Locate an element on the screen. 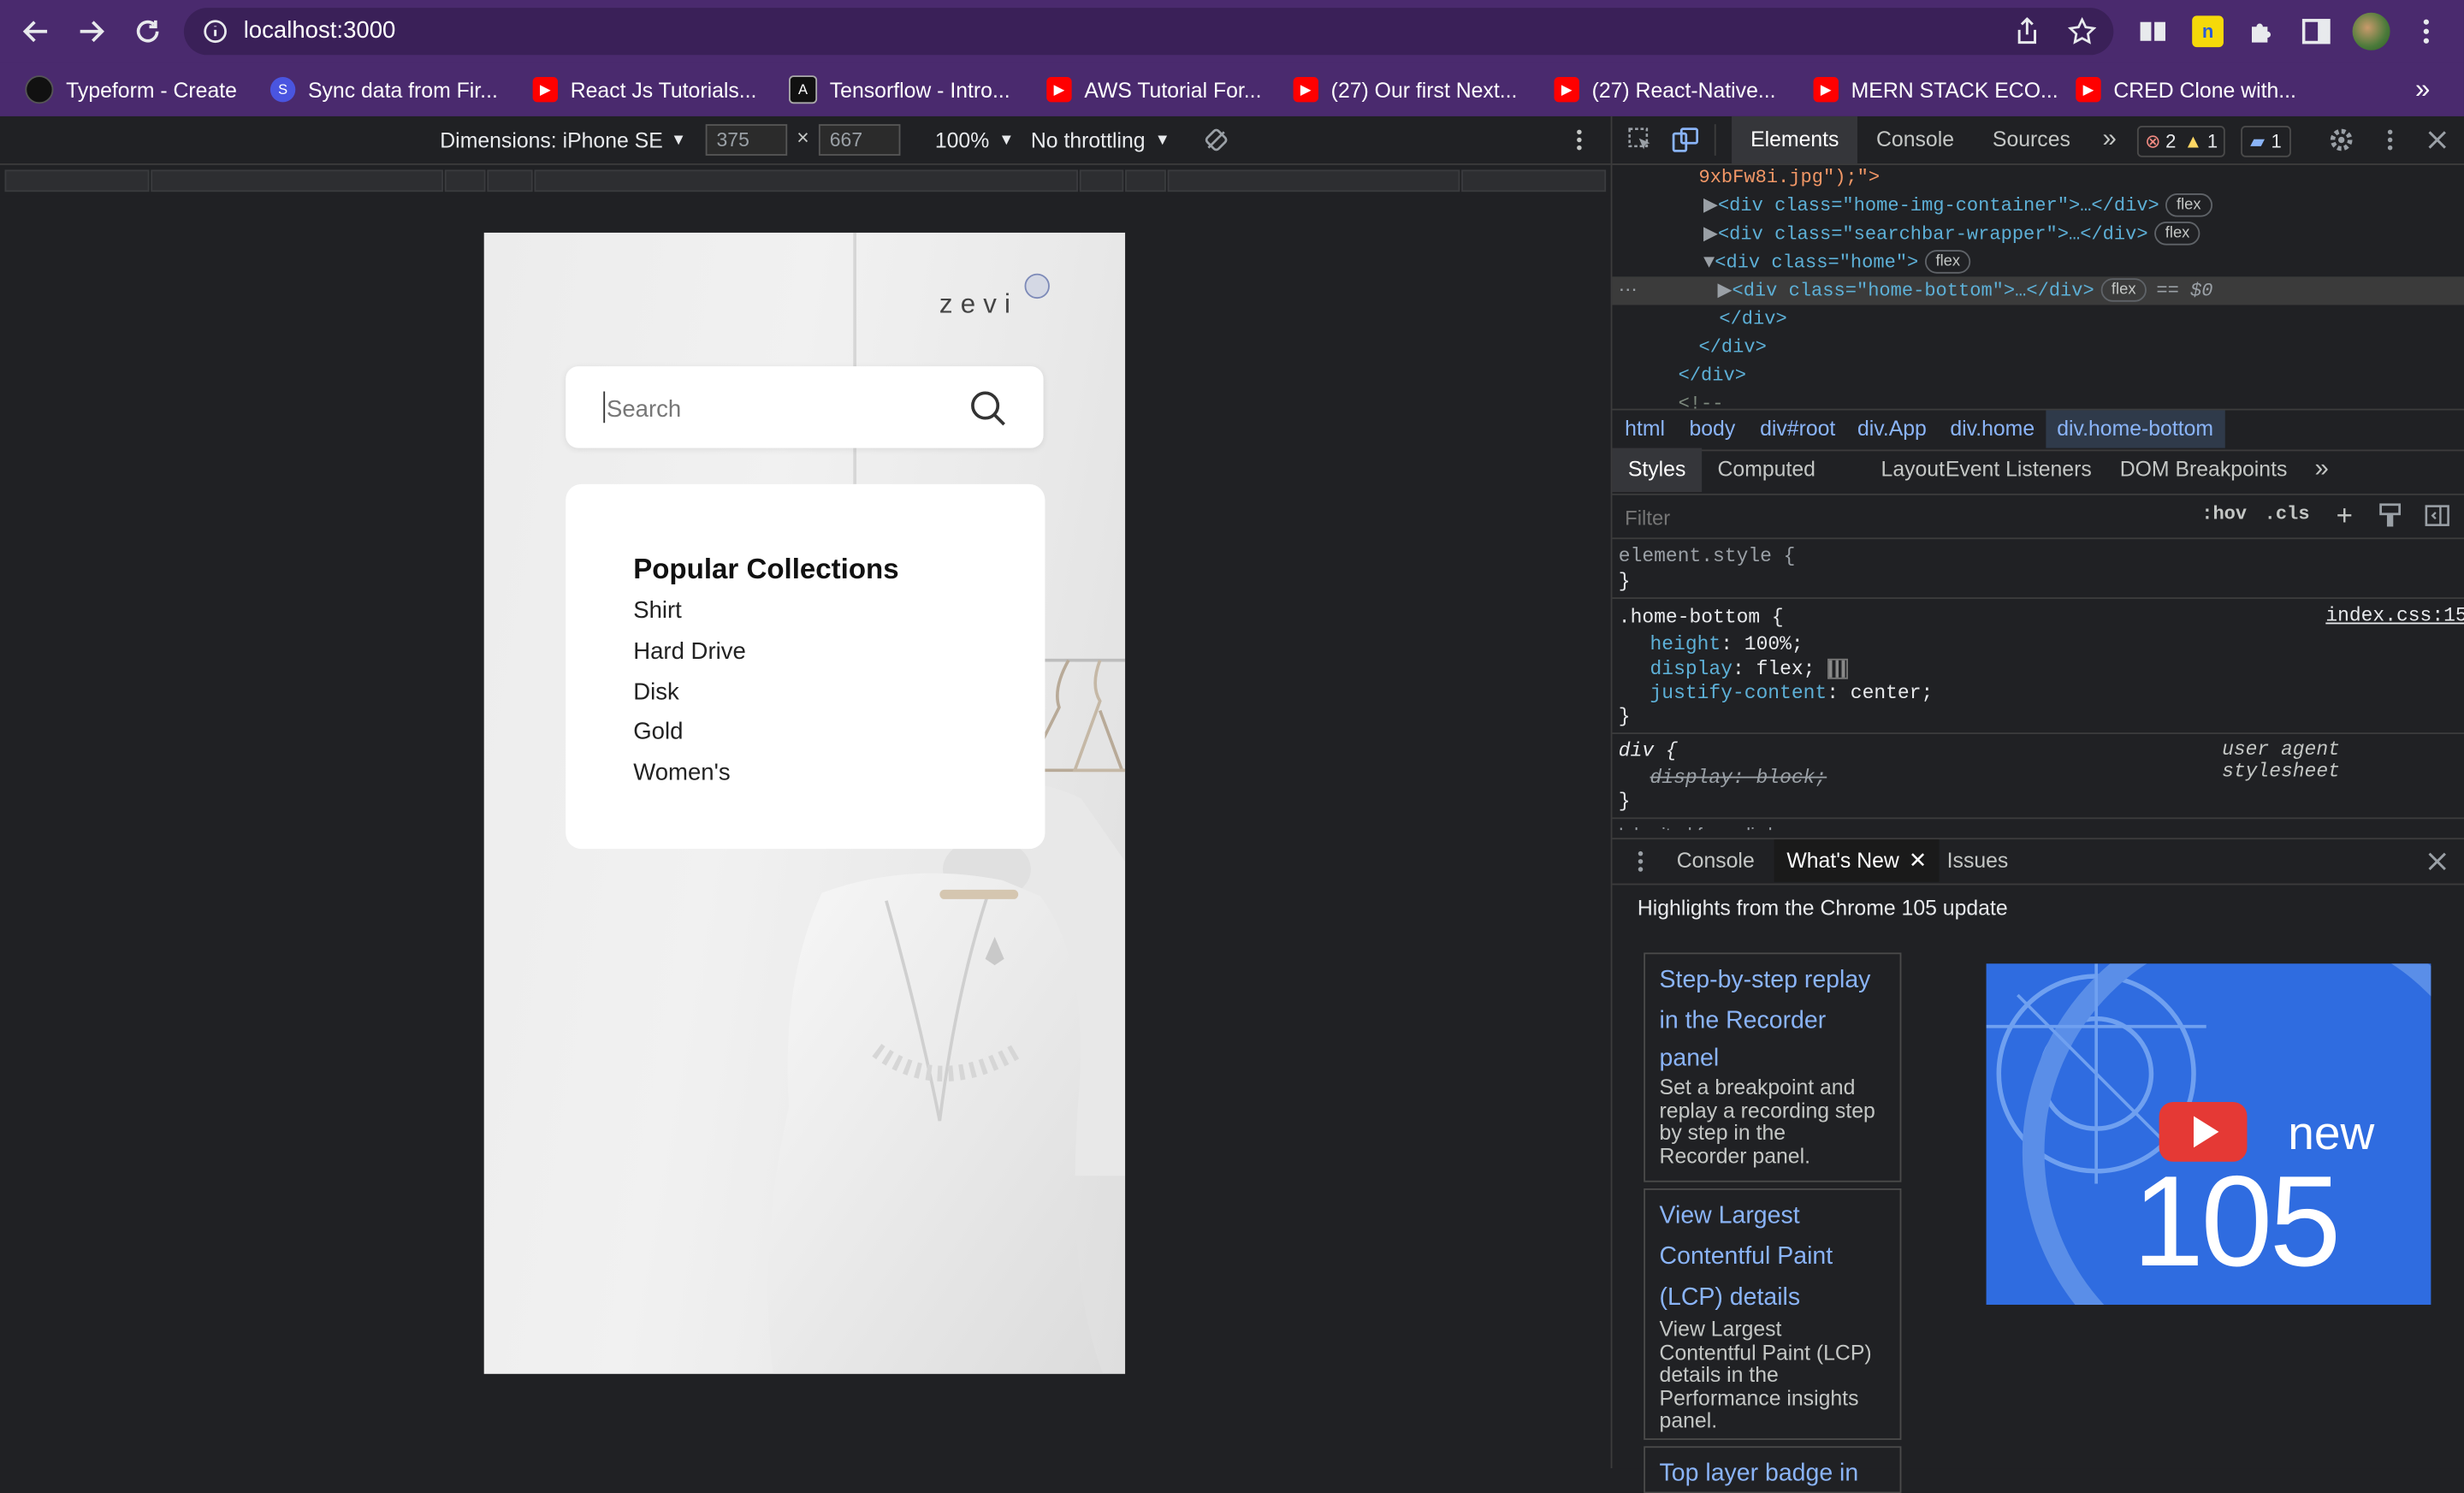 The image size is (2464, 1493). breadcrumb-item: div#root is located at coordinates (1797, 429).